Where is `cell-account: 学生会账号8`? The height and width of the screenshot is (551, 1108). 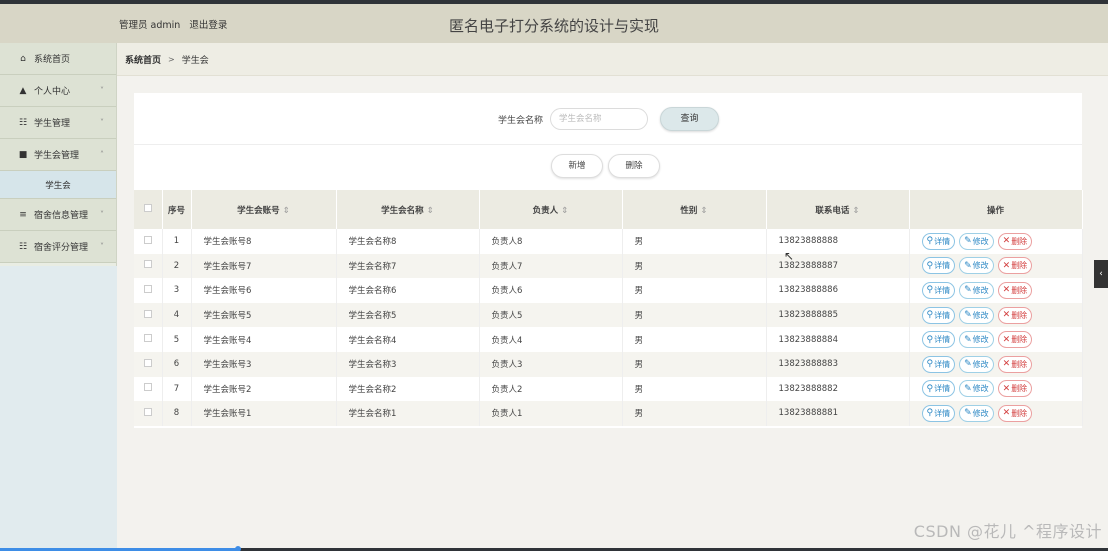
cell-account: 学生会账号8 is located at coordinates (264, 241).